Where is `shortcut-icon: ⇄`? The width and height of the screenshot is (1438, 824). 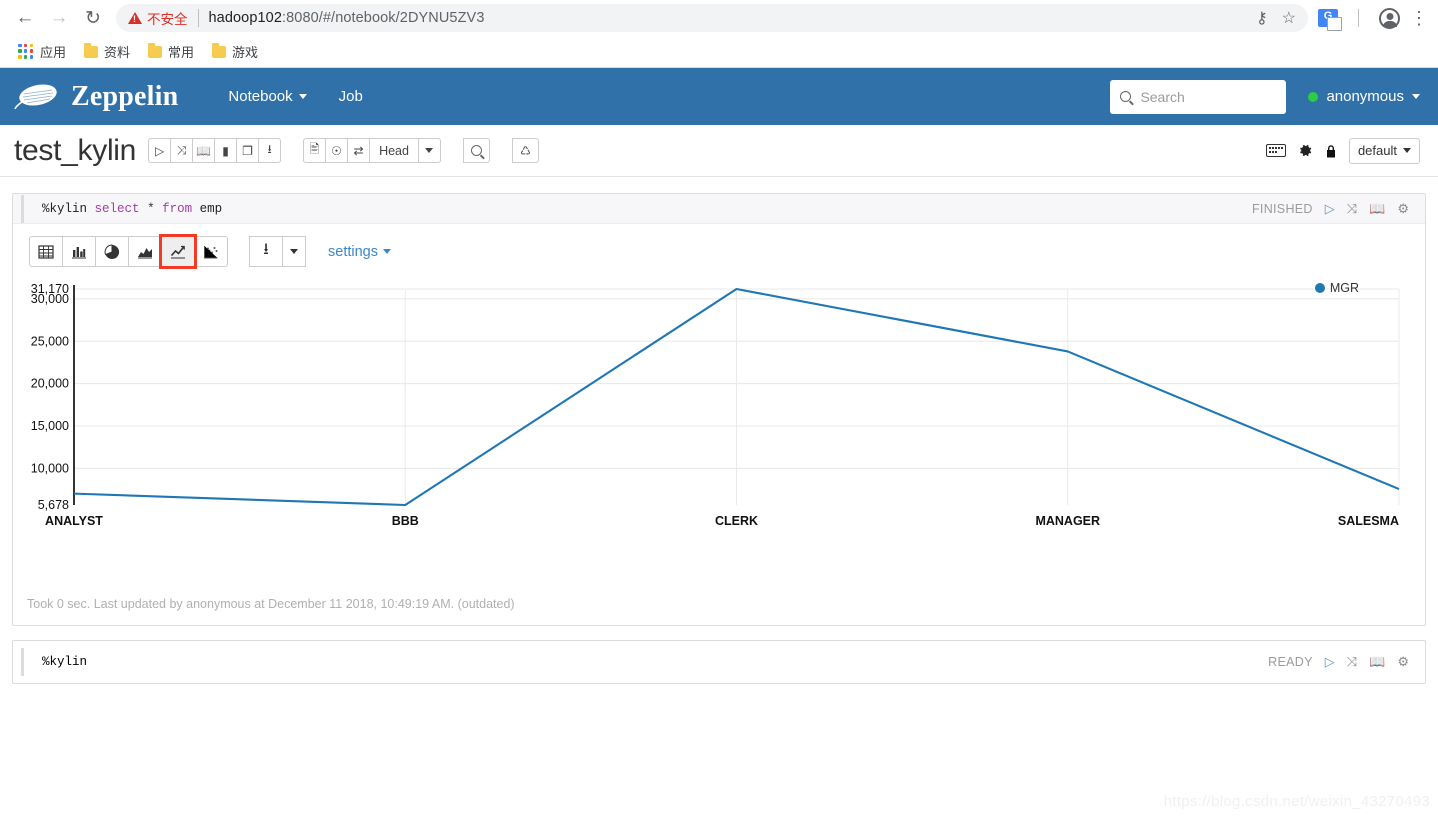 shortcut-icon: ⇄ is located at coordinates (359, 150).